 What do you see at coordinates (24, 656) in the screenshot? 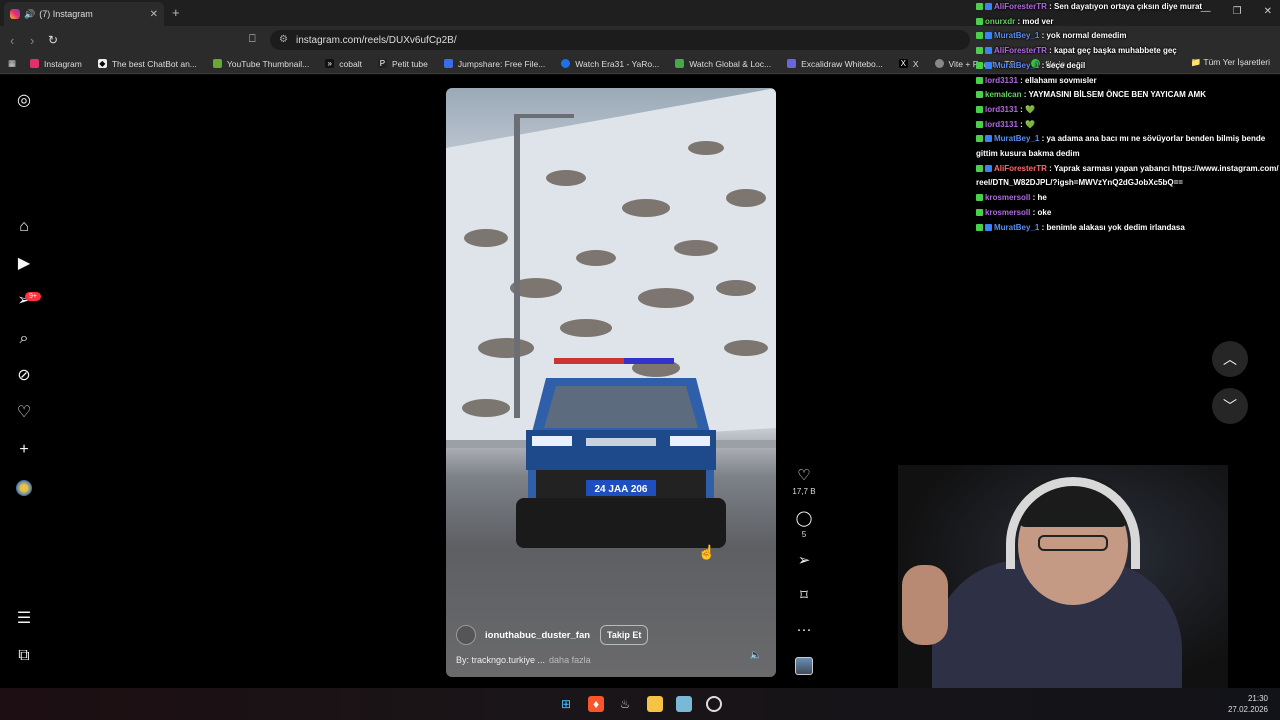
I see `meta-icon: ⧉` at bounding box center [24, 656].